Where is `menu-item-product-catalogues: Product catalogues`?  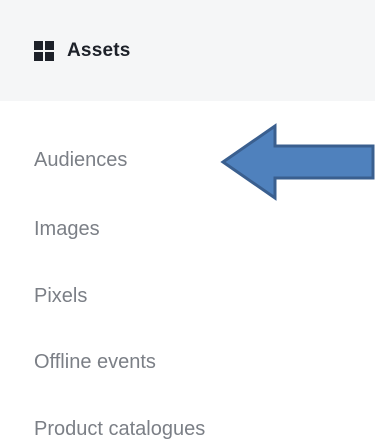
menu-item-product-catalogues: Product catalogues is located at coordinates (119, 429).